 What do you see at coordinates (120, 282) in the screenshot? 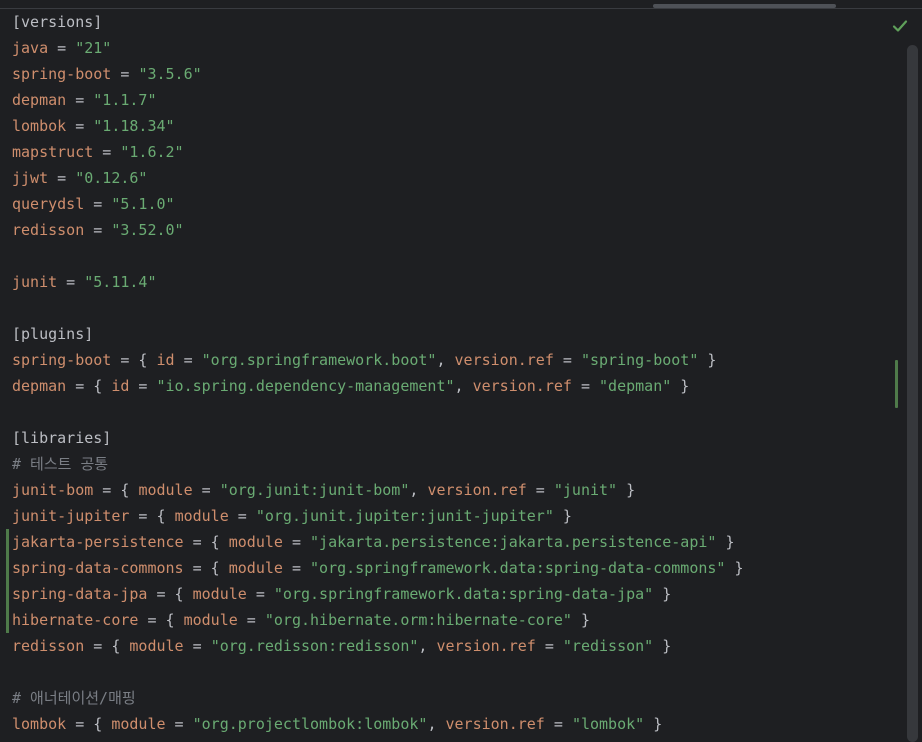
I see `toml-string: "5.11.4"` at bounding box center [120, 282].